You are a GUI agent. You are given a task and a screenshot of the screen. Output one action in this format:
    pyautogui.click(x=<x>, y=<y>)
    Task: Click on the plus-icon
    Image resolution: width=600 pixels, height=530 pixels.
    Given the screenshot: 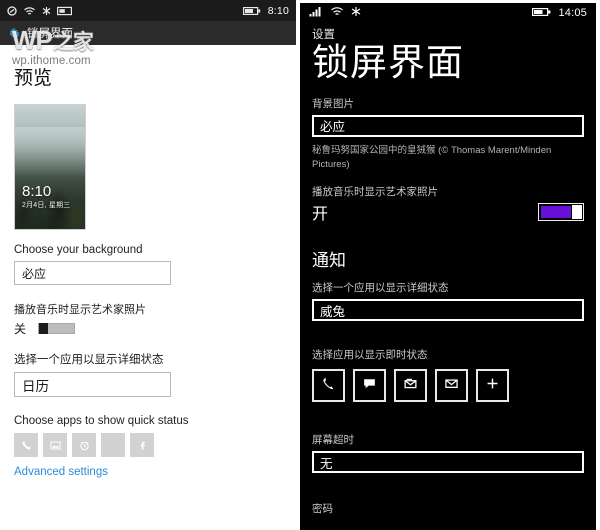 What is the action you would take?
    pyautogui.click(x=492, y=386)
    